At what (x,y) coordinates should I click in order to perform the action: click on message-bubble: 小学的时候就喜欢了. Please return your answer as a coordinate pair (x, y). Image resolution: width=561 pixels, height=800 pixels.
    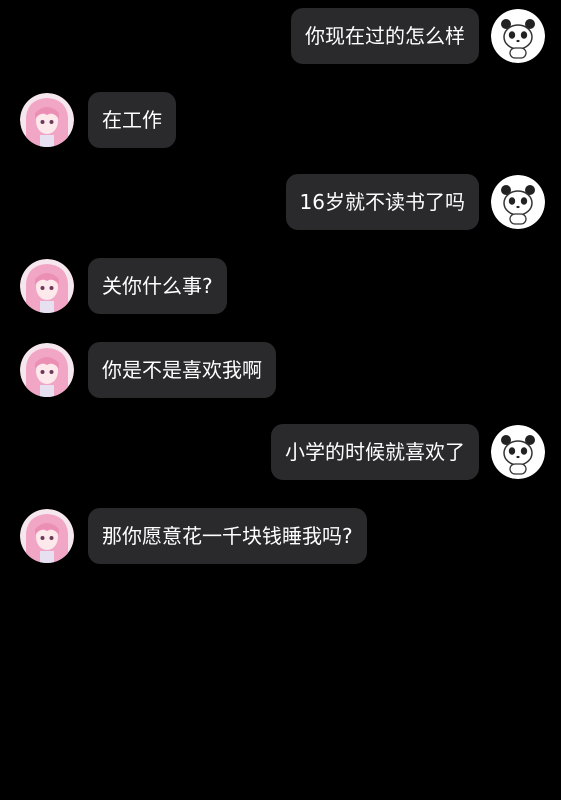
    Looking at the image, I should click on (375, 452).